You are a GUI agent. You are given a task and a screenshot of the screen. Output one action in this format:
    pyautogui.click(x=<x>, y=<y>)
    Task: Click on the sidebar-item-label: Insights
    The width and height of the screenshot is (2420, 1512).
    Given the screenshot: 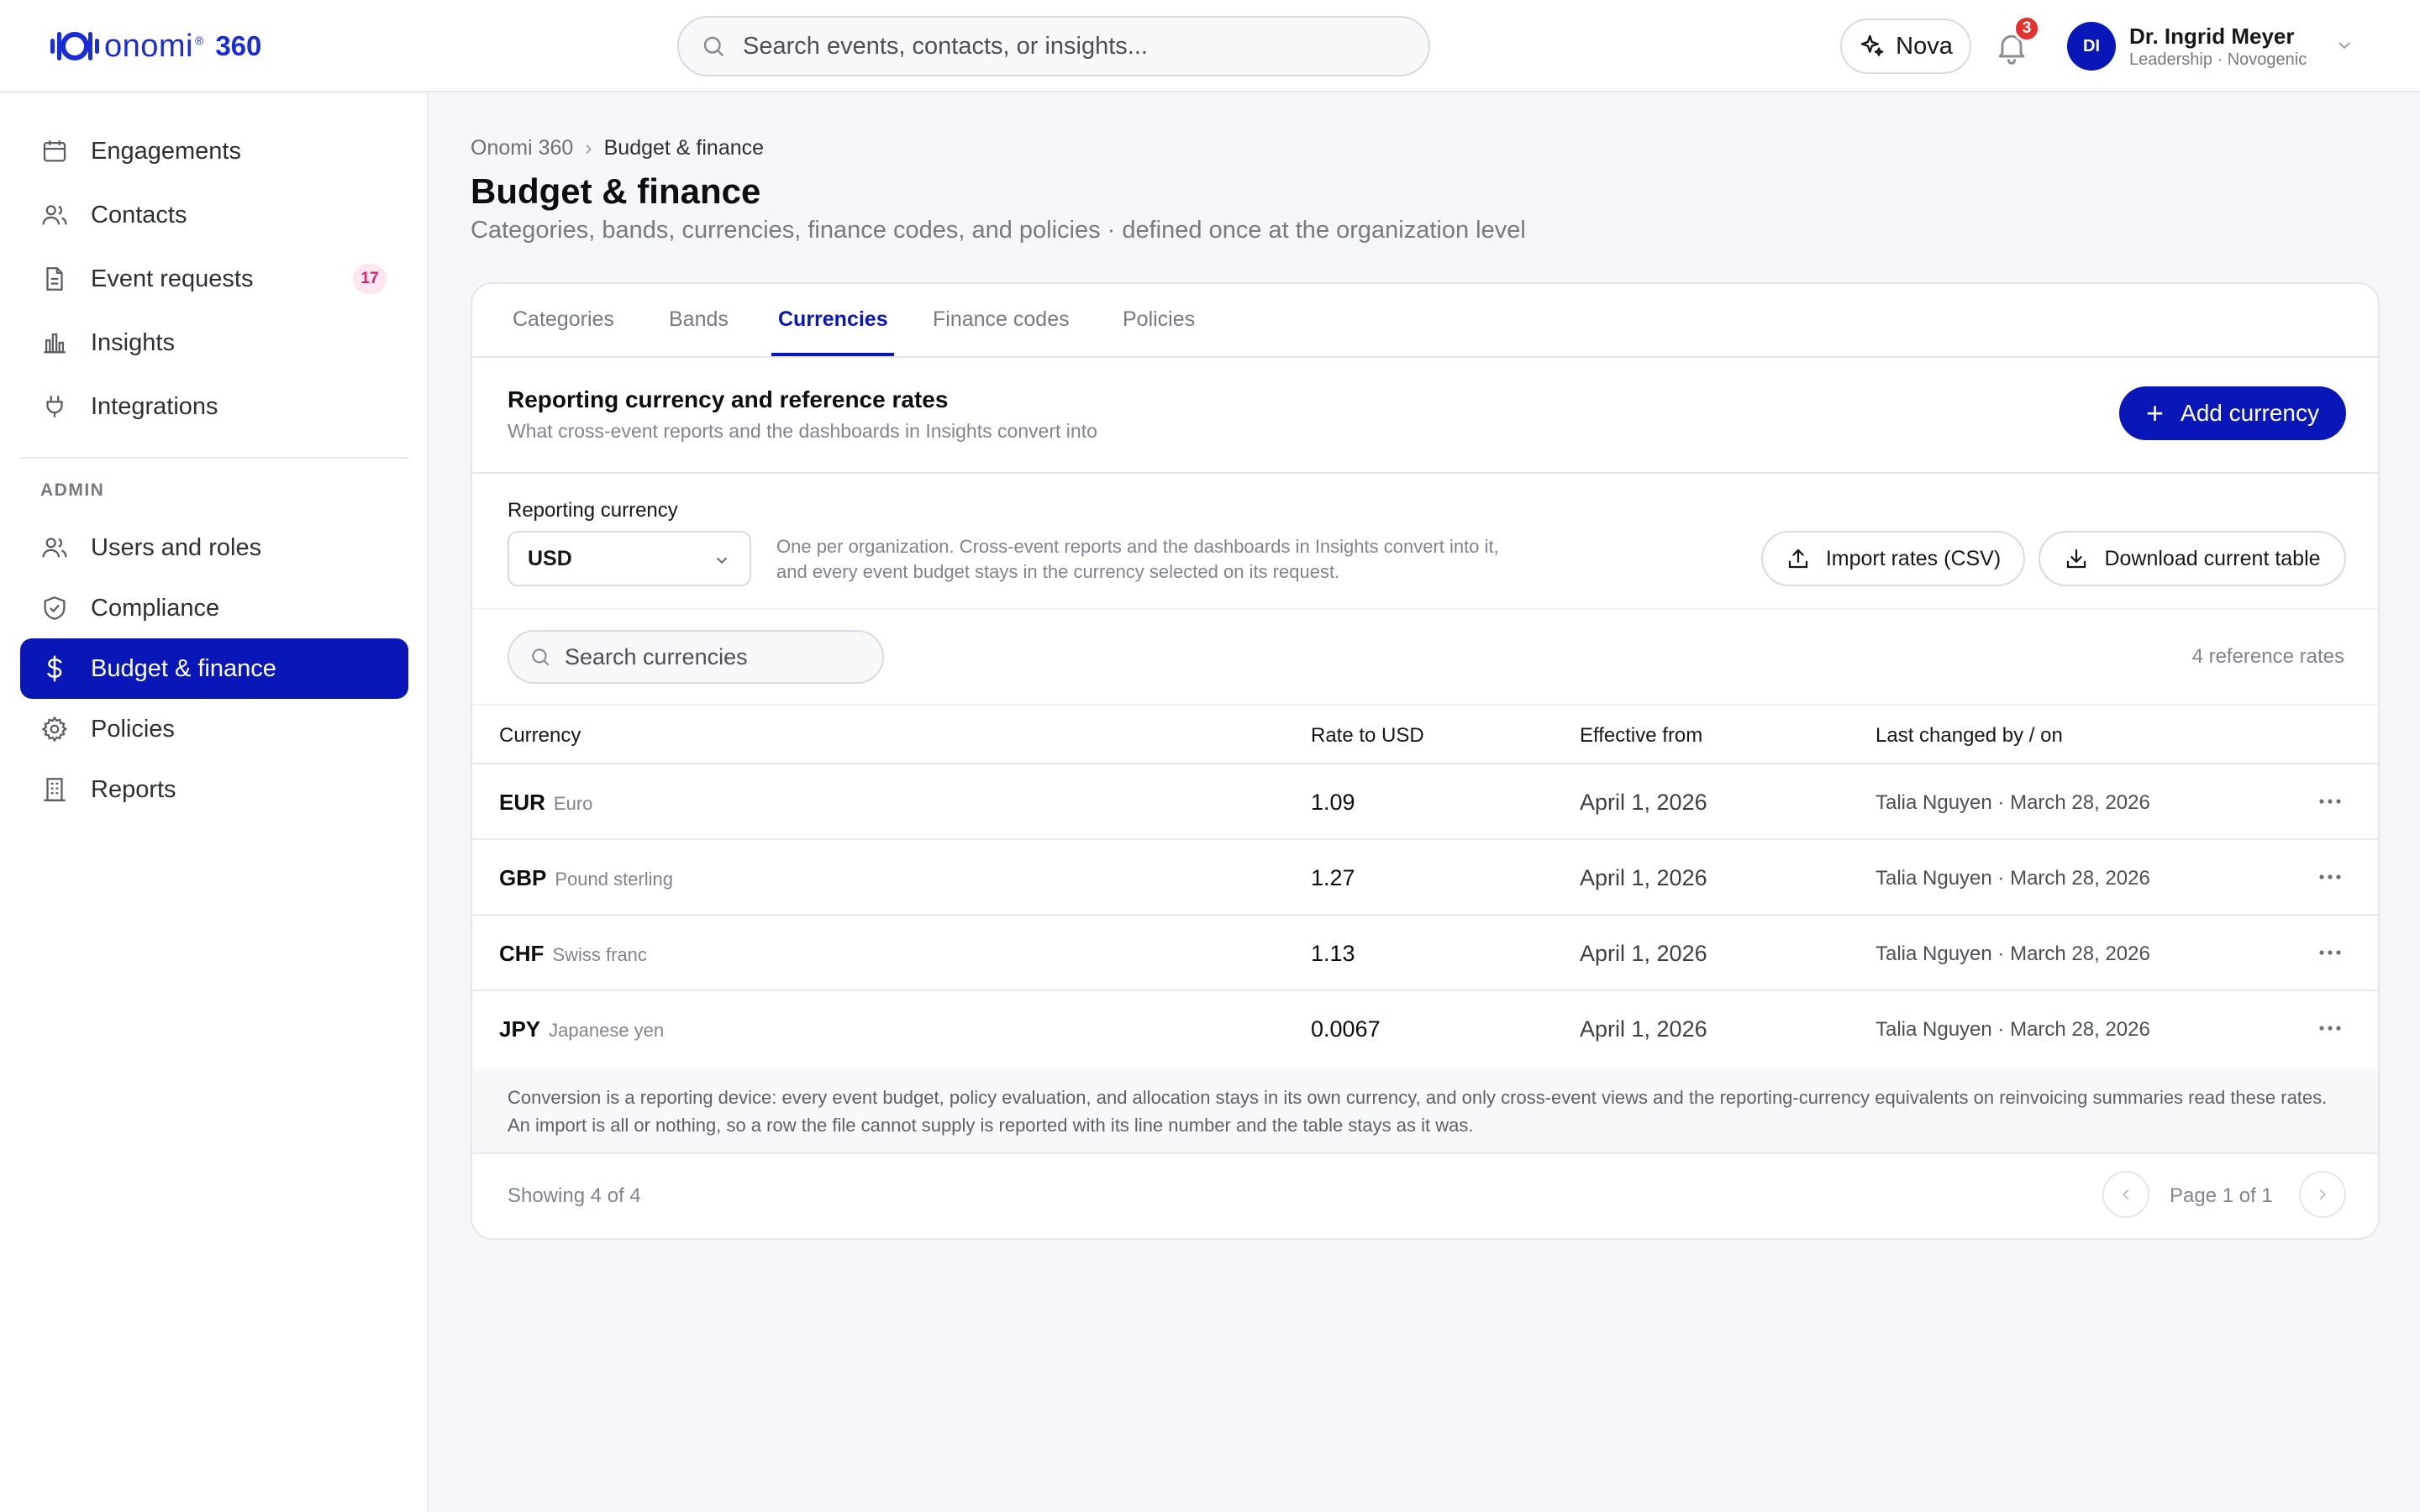 What is the action you would take?
    pyautogui.click(x=133, y=342)
    